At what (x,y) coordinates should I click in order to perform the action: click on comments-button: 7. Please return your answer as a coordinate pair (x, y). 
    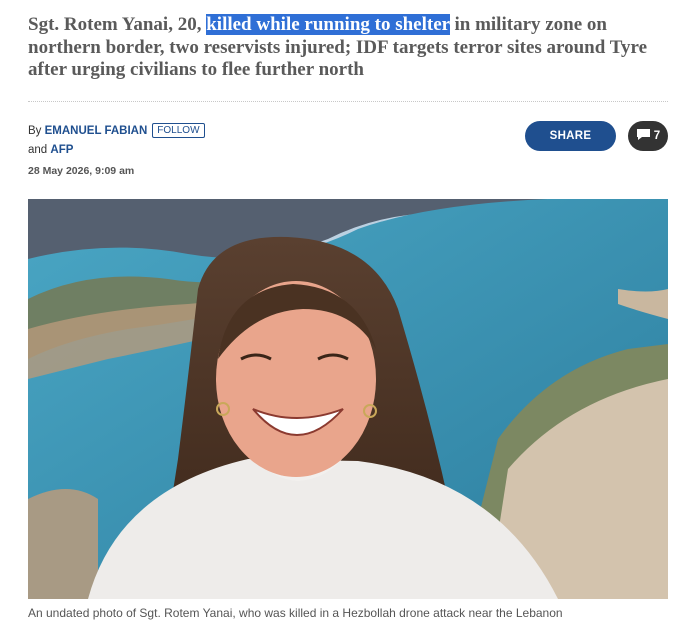
    Looking at the image, I should click on (648, 136).